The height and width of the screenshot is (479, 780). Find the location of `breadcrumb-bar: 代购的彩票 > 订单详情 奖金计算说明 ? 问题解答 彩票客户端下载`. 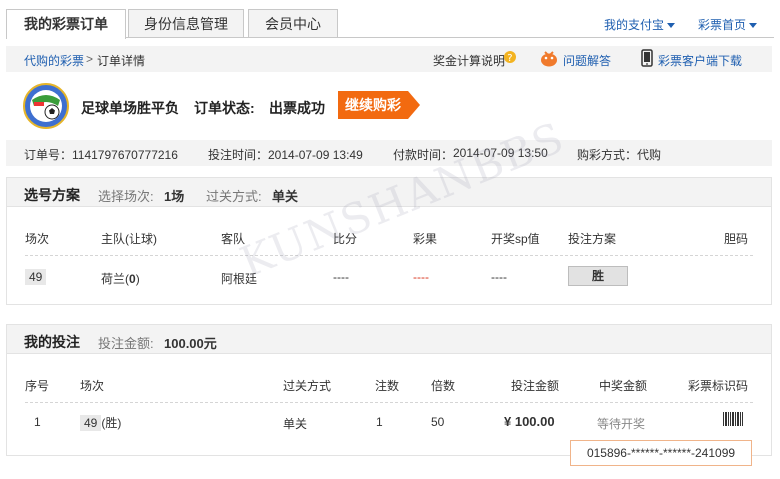

breadcrumb-bar: 代购的彩票 > 订单详情 奖金计算说明 ? 问题解答 彩票客户端下载 is located at coordinates (389, 59).